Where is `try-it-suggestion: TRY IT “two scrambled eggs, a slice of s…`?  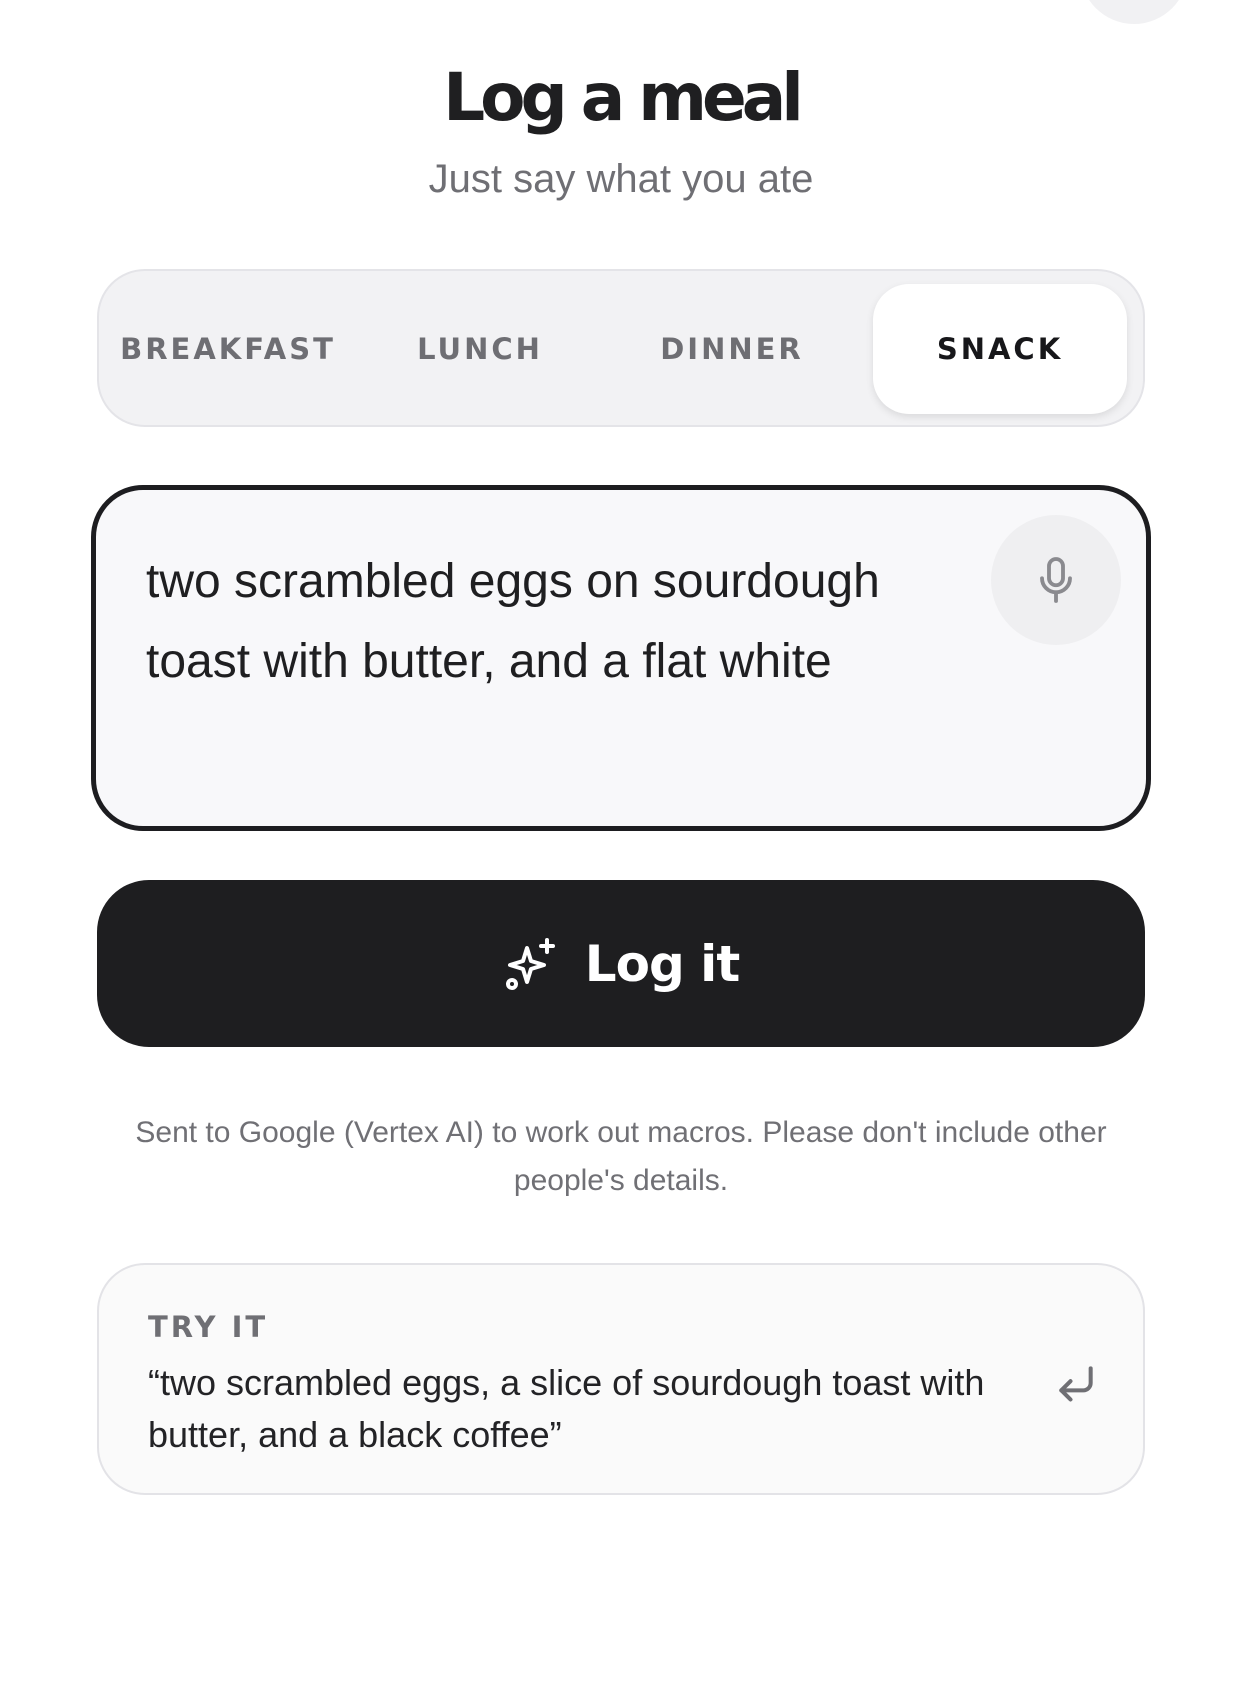 try-it-suggestion: TRY IT “two scrambled eggs, a slice of s… is located at coordinates (621, 1379).